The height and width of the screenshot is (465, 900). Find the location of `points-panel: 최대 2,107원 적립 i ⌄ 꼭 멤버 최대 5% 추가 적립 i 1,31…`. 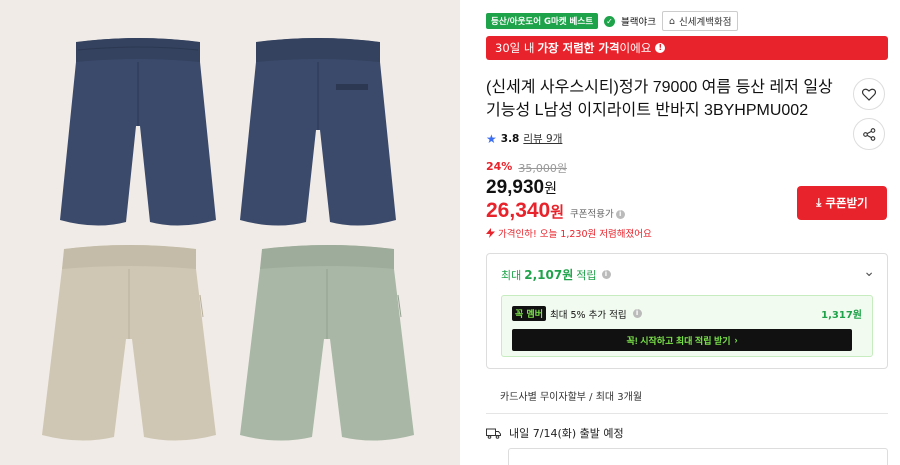

points-panel: 최대 2,107원 적립 i ⌄ 꼭 멤버 최대 5% 추가 적립 i 1,31… is located at coordinates (687, 311).